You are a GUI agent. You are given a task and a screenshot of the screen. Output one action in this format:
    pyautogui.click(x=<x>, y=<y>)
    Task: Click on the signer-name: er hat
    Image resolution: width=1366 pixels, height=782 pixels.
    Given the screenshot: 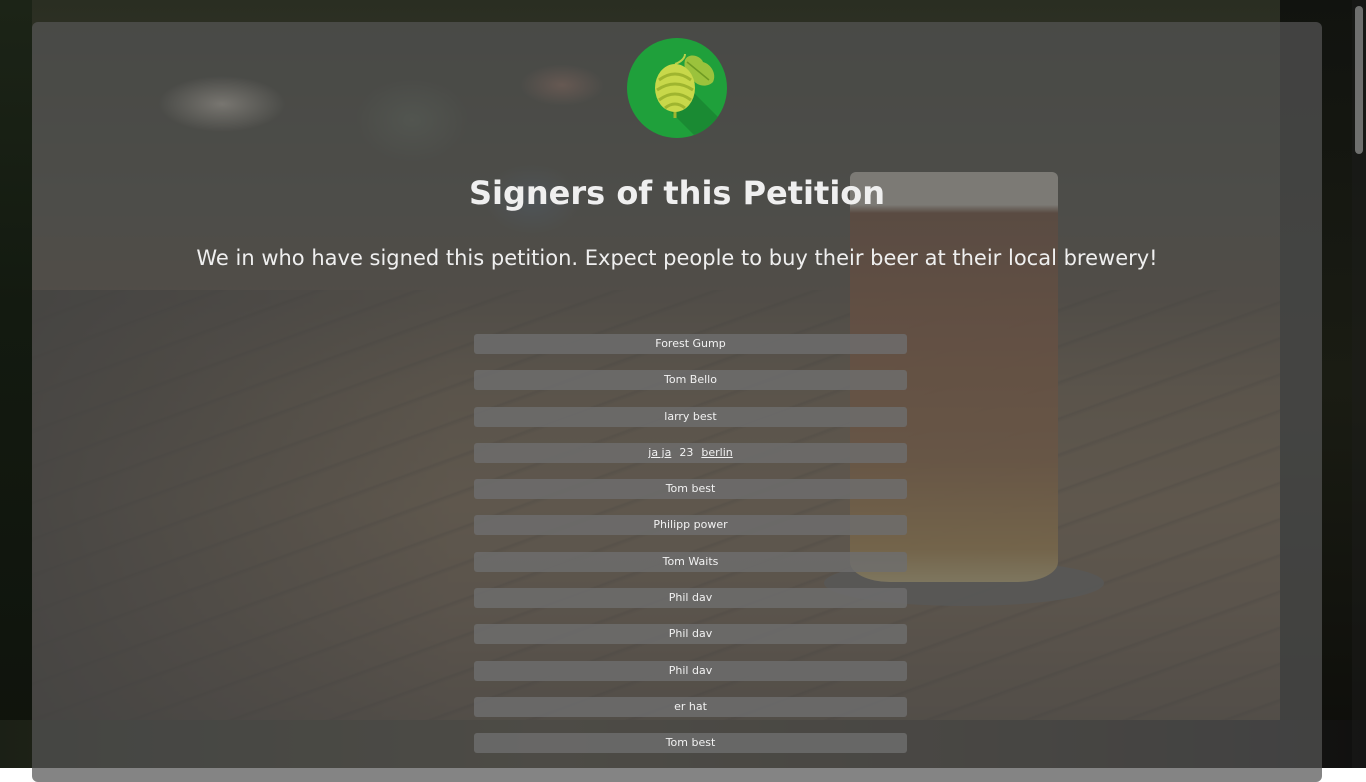 What is the action you would take?
    pyautogui.click(x=690, y=706)
    